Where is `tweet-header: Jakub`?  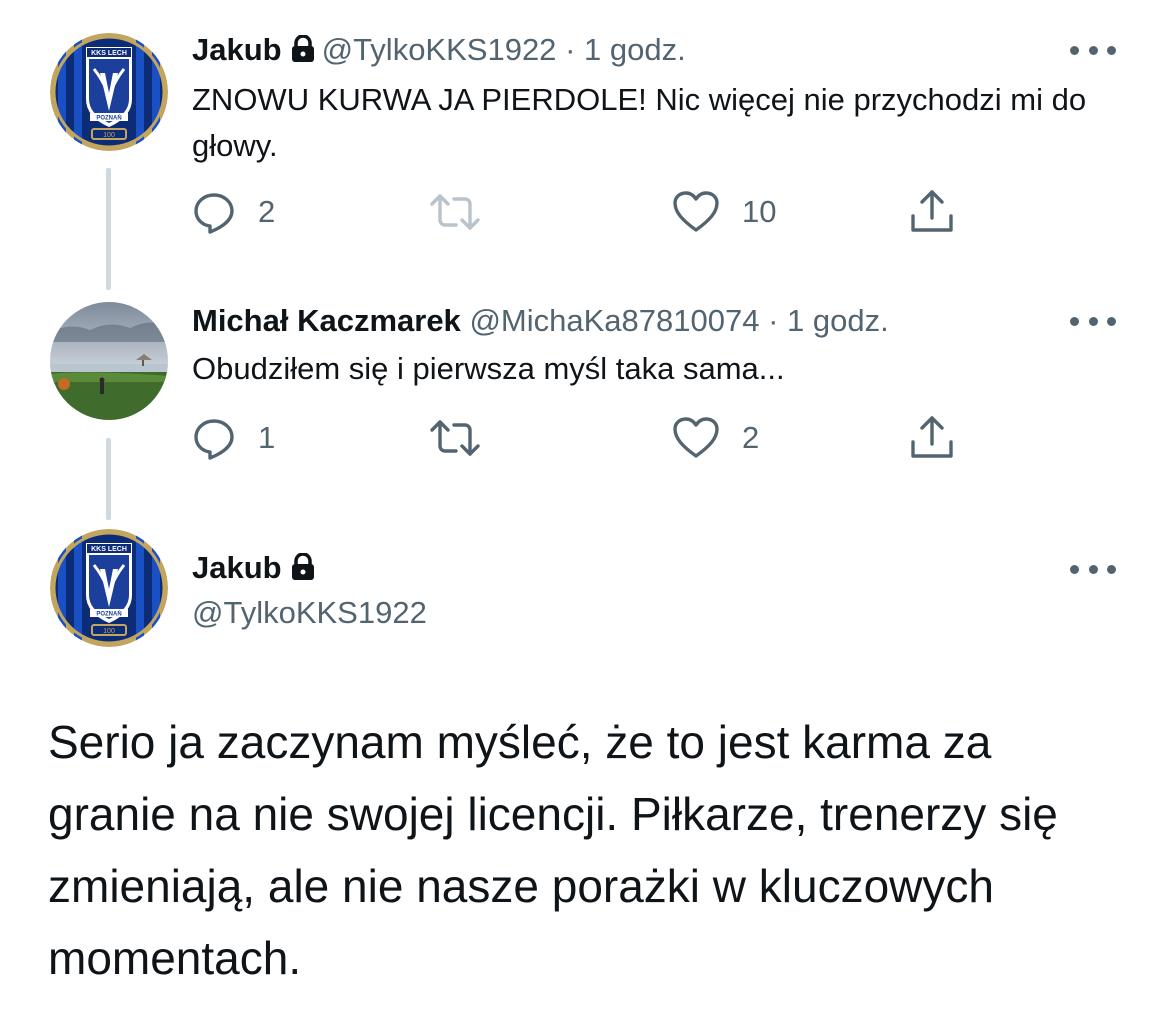
tweet-header: Jakub is located at coordinates (257, 569).